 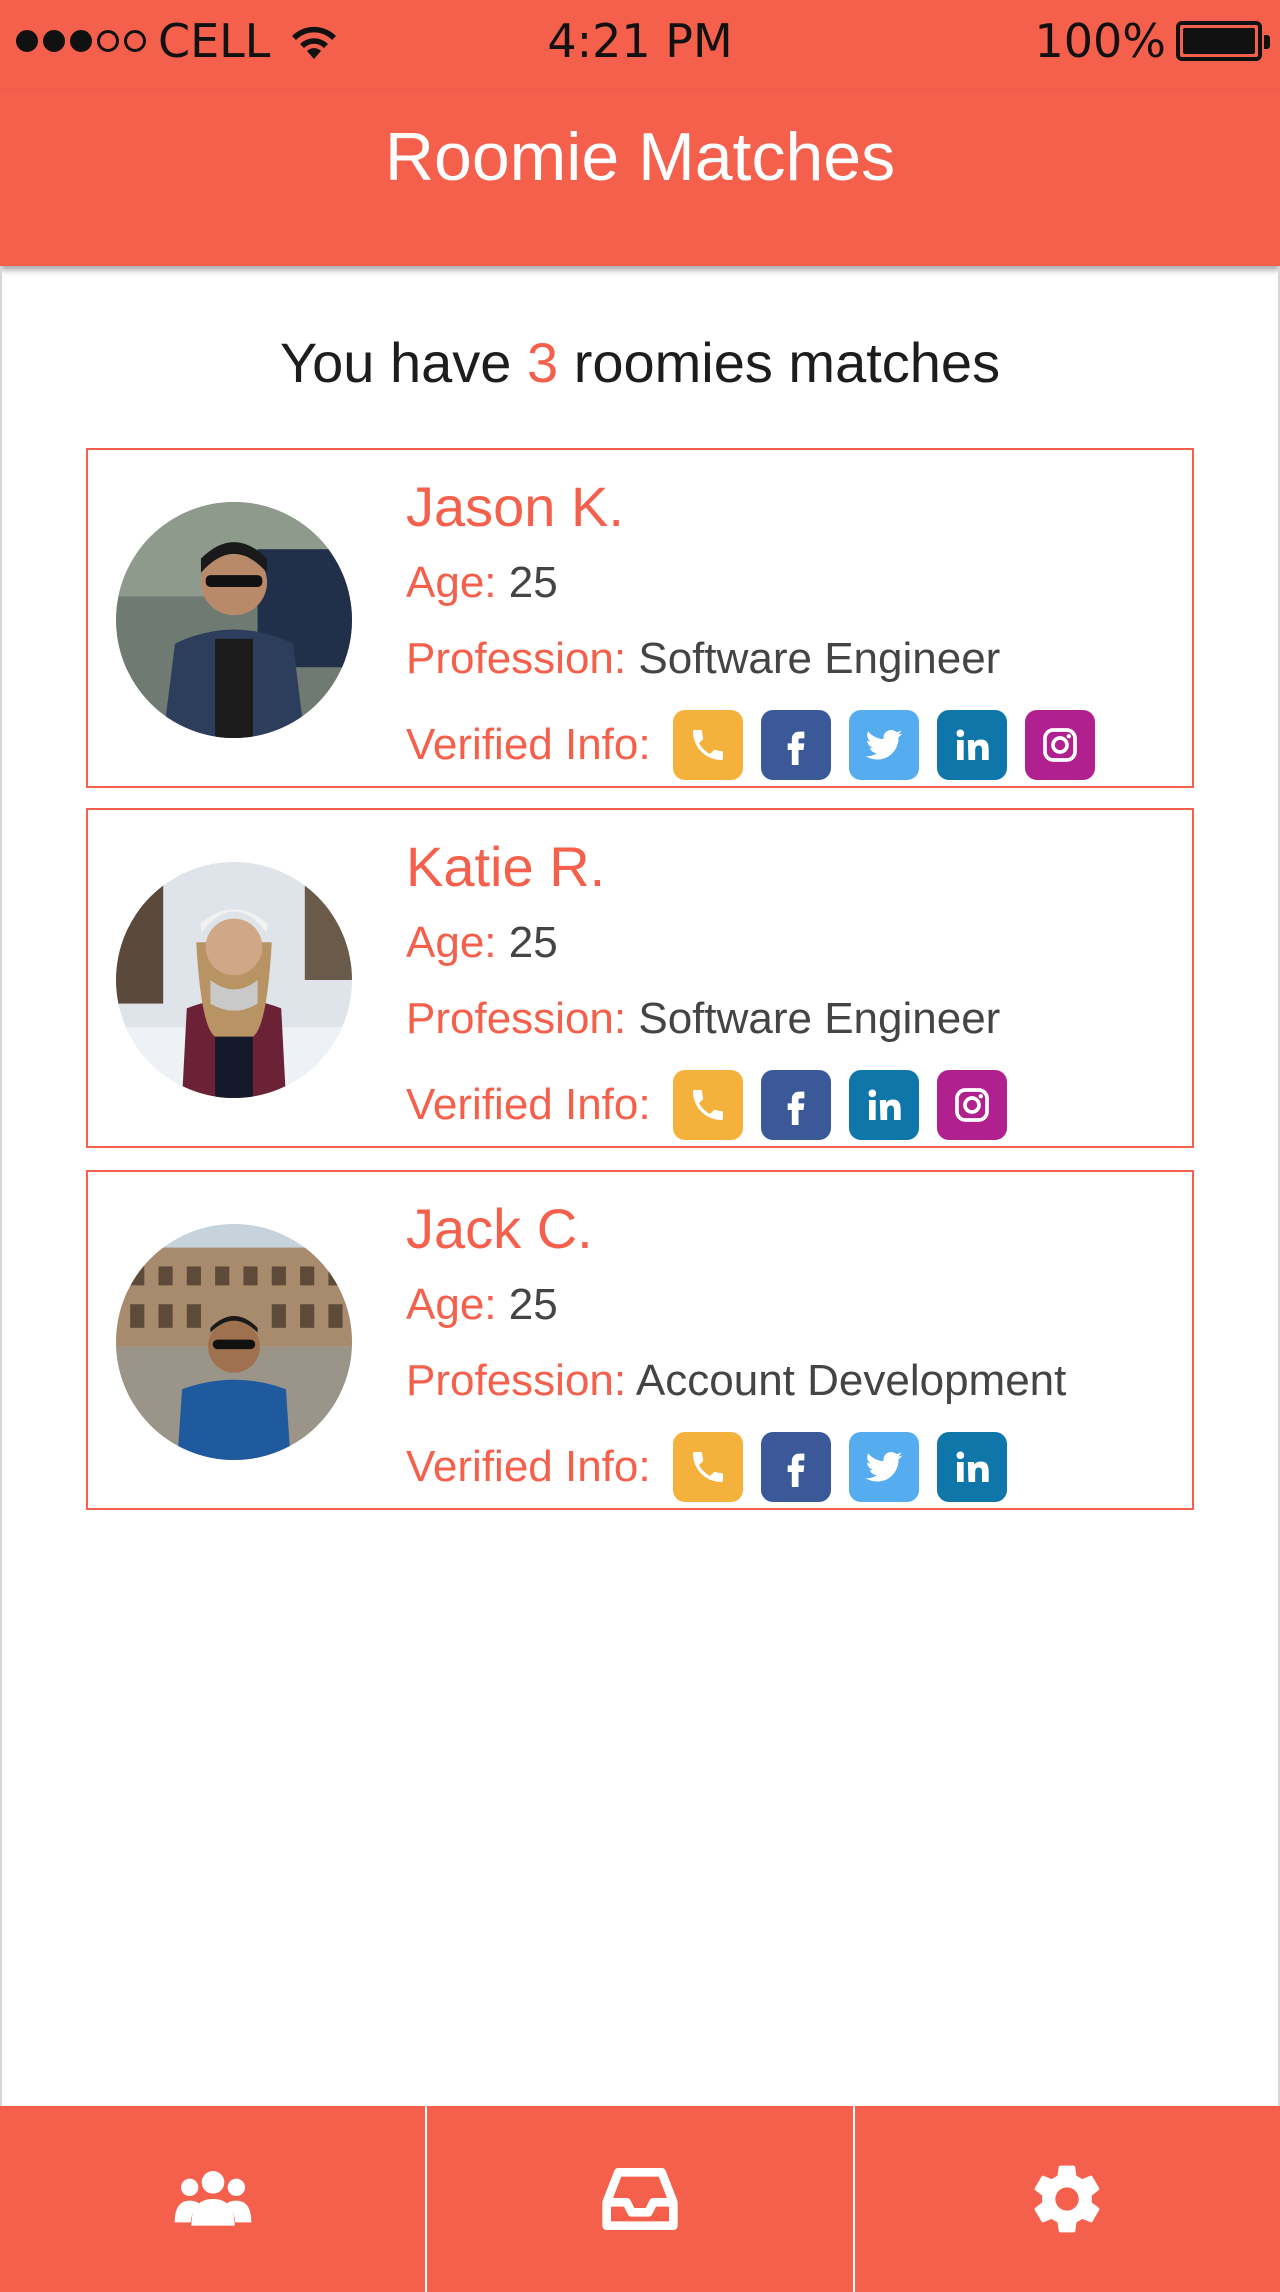 I want to click on status-bar: CELL 4:21 PM 100%, so click(x=640, y=45).